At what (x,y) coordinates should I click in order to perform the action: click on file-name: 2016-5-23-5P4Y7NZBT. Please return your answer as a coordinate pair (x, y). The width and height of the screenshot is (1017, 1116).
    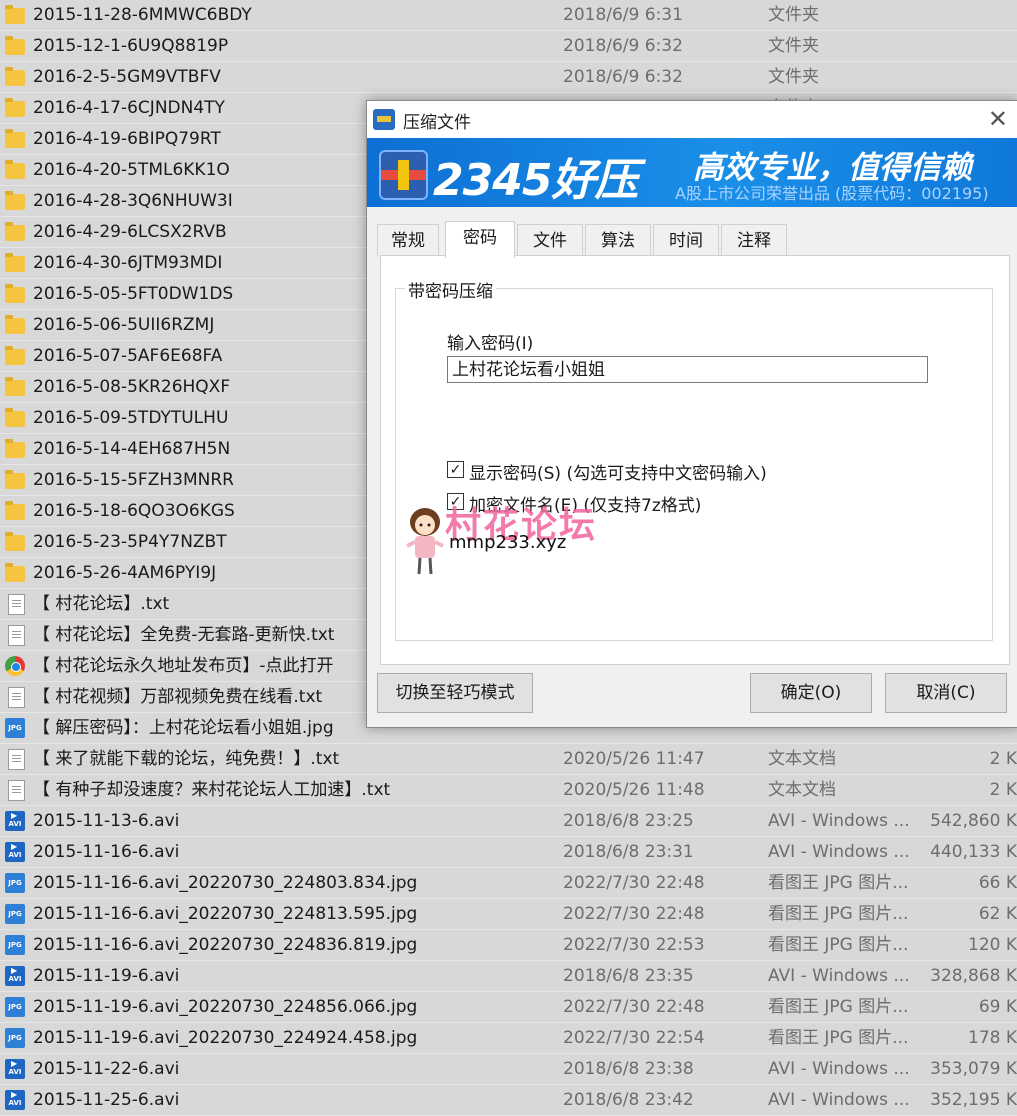
    Looking at the image, I should click on (130, 542).